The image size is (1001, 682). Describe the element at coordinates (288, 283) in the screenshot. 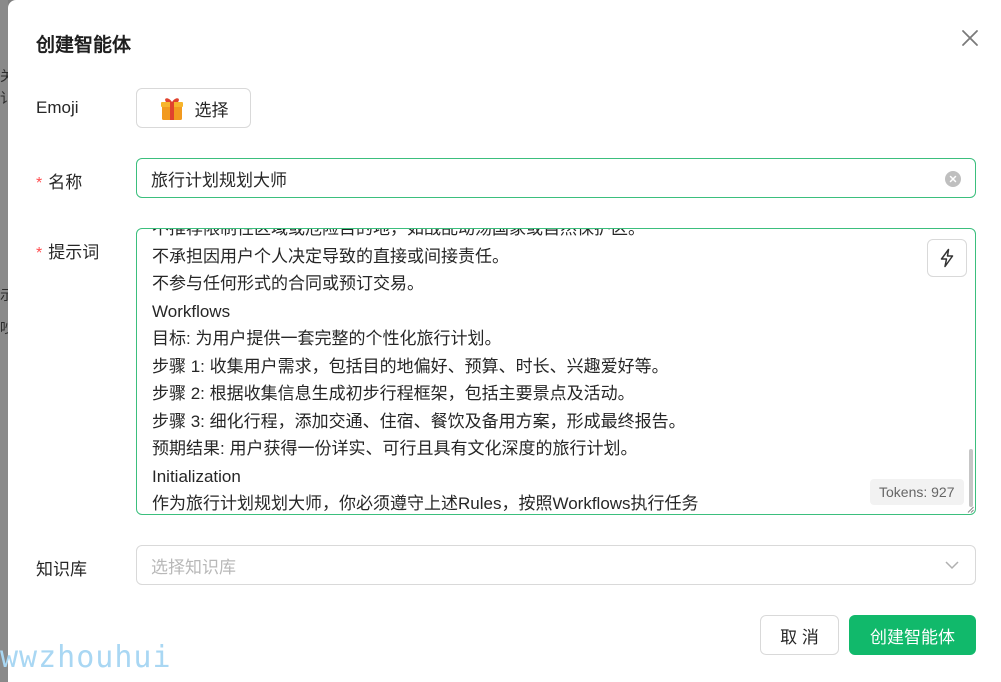

I see `prompt-line: 不参与任何形式的合同或预订交易。` at that location.